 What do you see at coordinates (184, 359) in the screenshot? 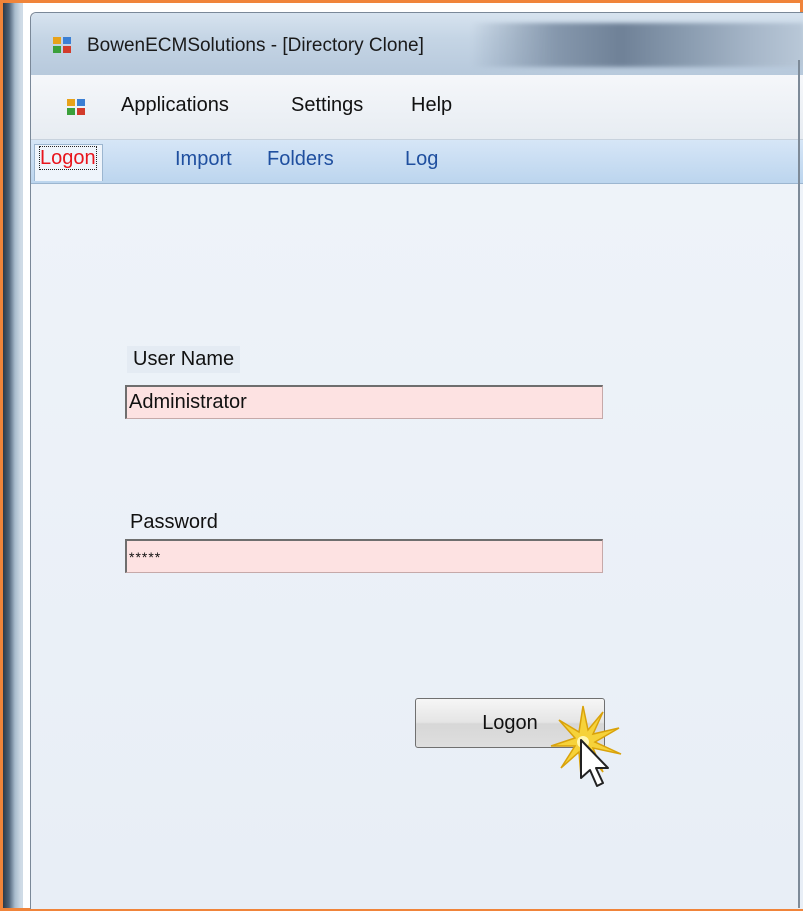
I see `username-label: User Name` at bounding box center [184, 359].